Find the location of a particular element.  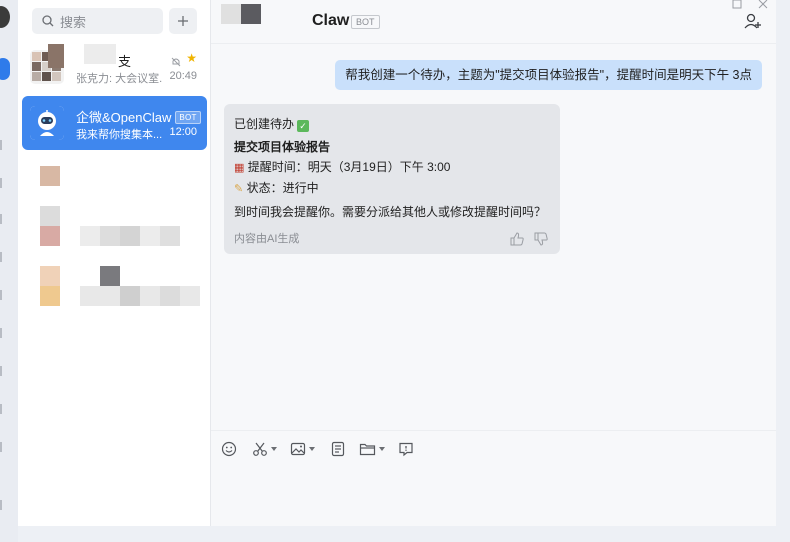

outgoing-message: 帮我创建一个待办，主题为"提交项目体验报告"，提醒时间是明天下午 3点 is located at coordinates (548, 75).